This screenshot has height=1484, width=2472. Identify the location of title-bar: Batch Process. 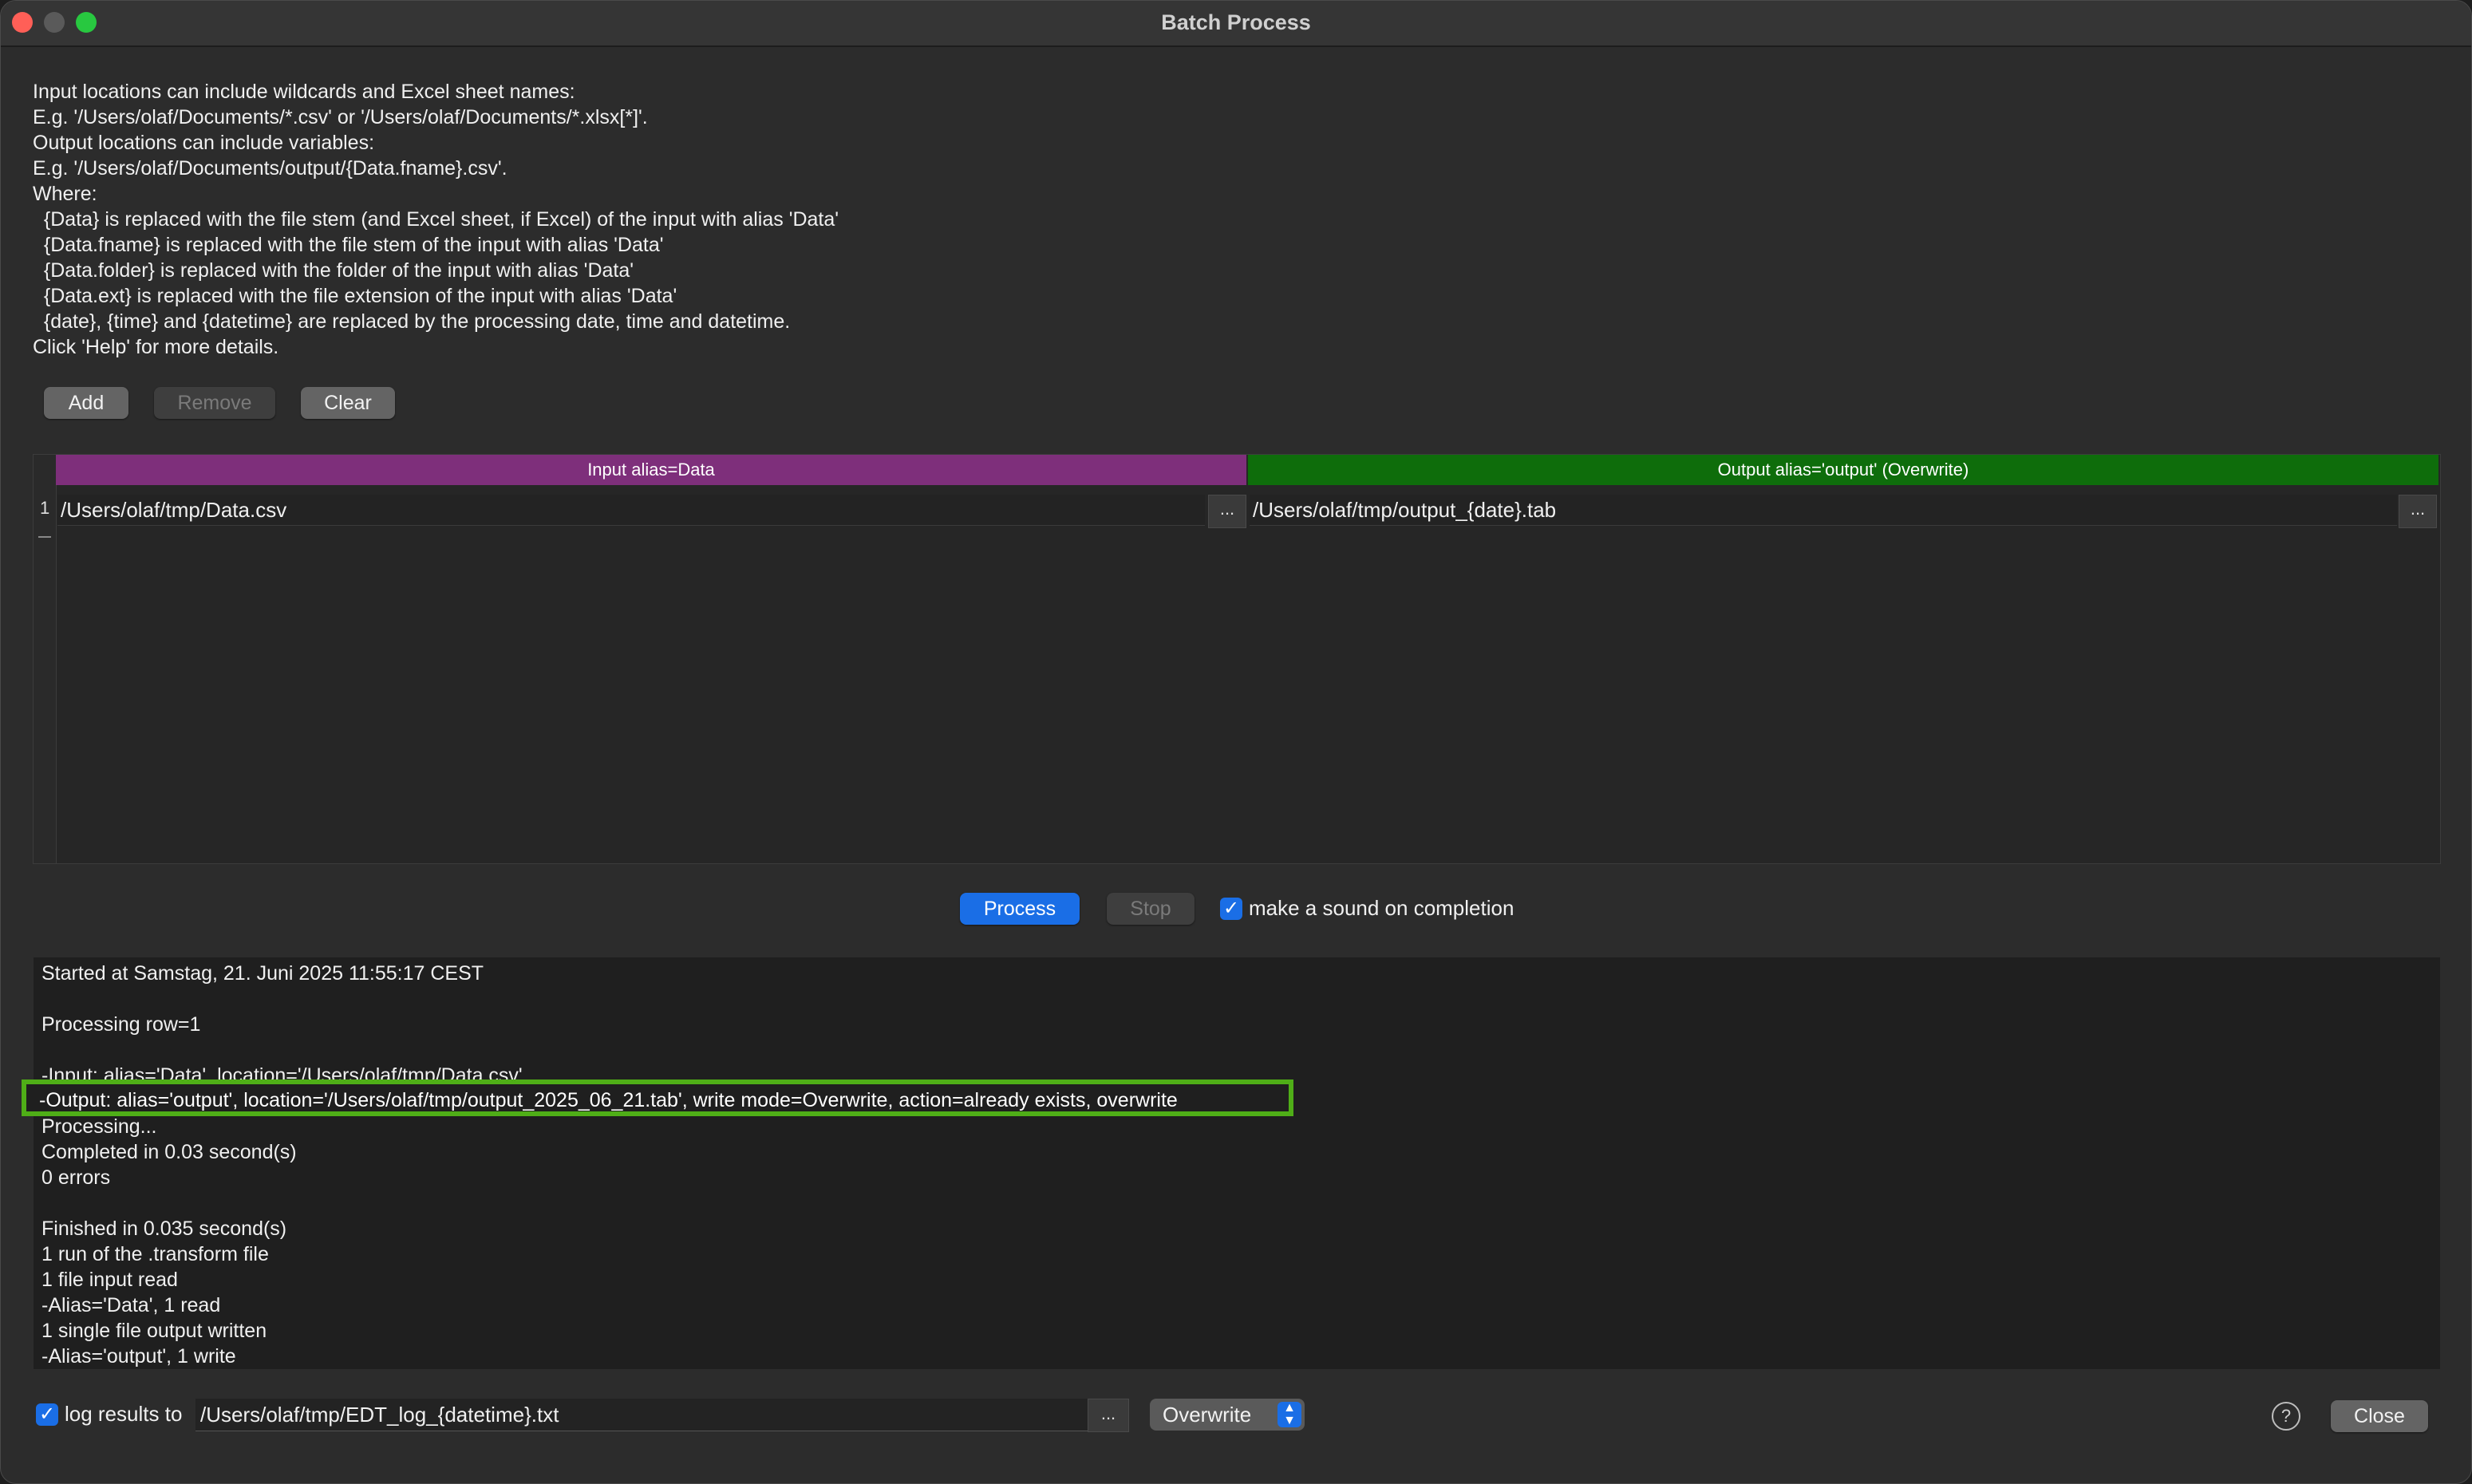
(1236, 24).